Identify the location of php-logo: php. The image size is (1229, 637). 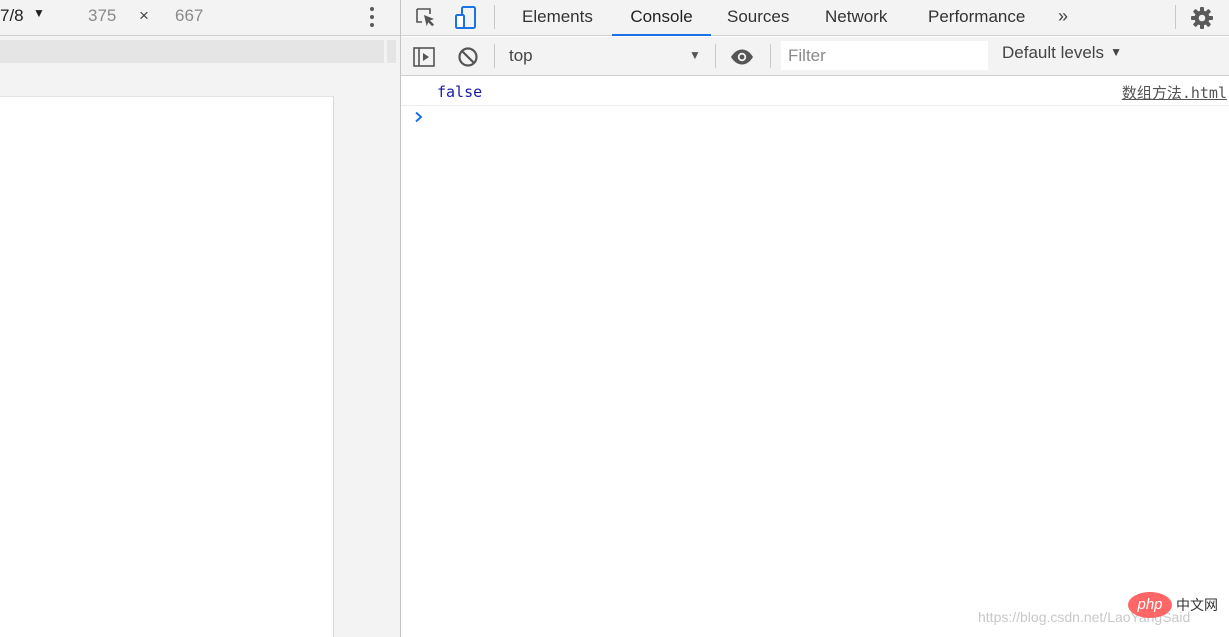
(1150, 605).